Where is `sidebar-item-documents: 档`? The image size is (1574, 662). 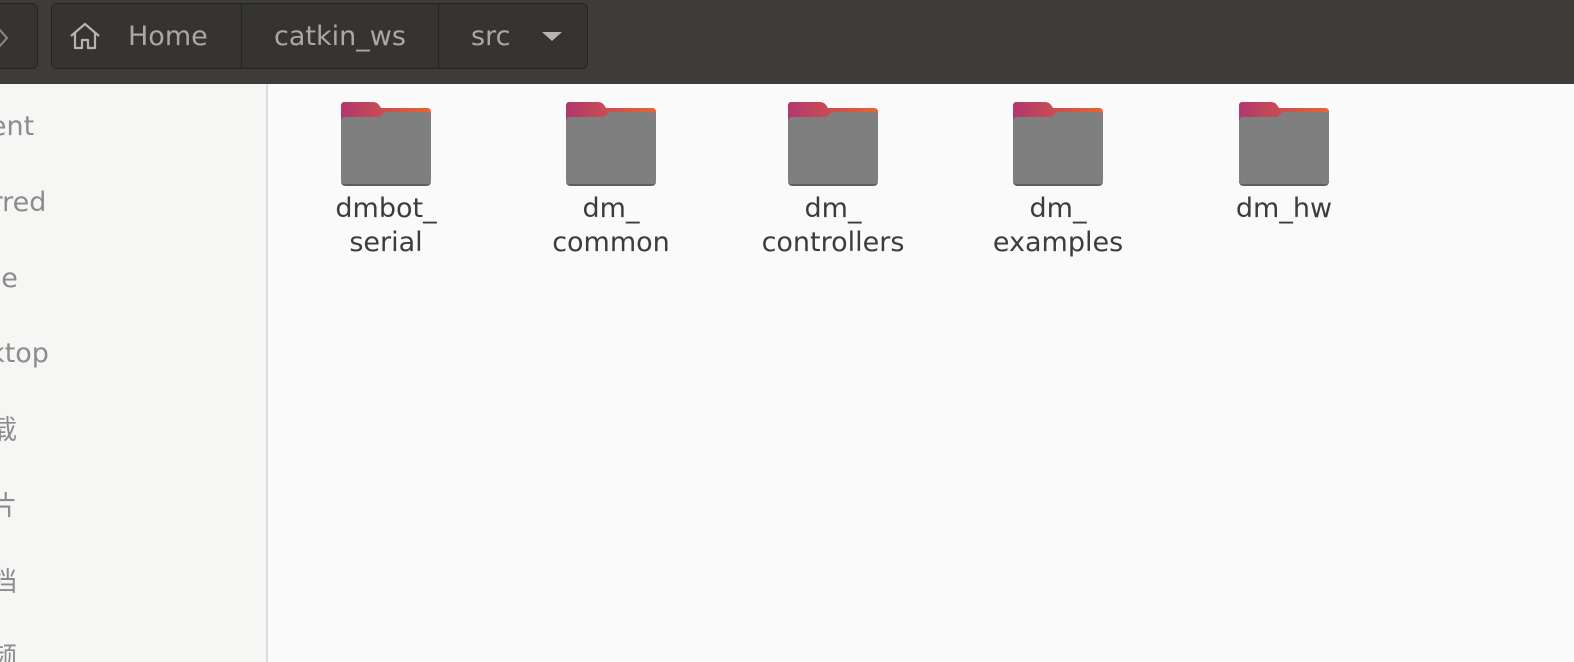
sidebar-item-documents: 档 is located at coordinates (8, 583).